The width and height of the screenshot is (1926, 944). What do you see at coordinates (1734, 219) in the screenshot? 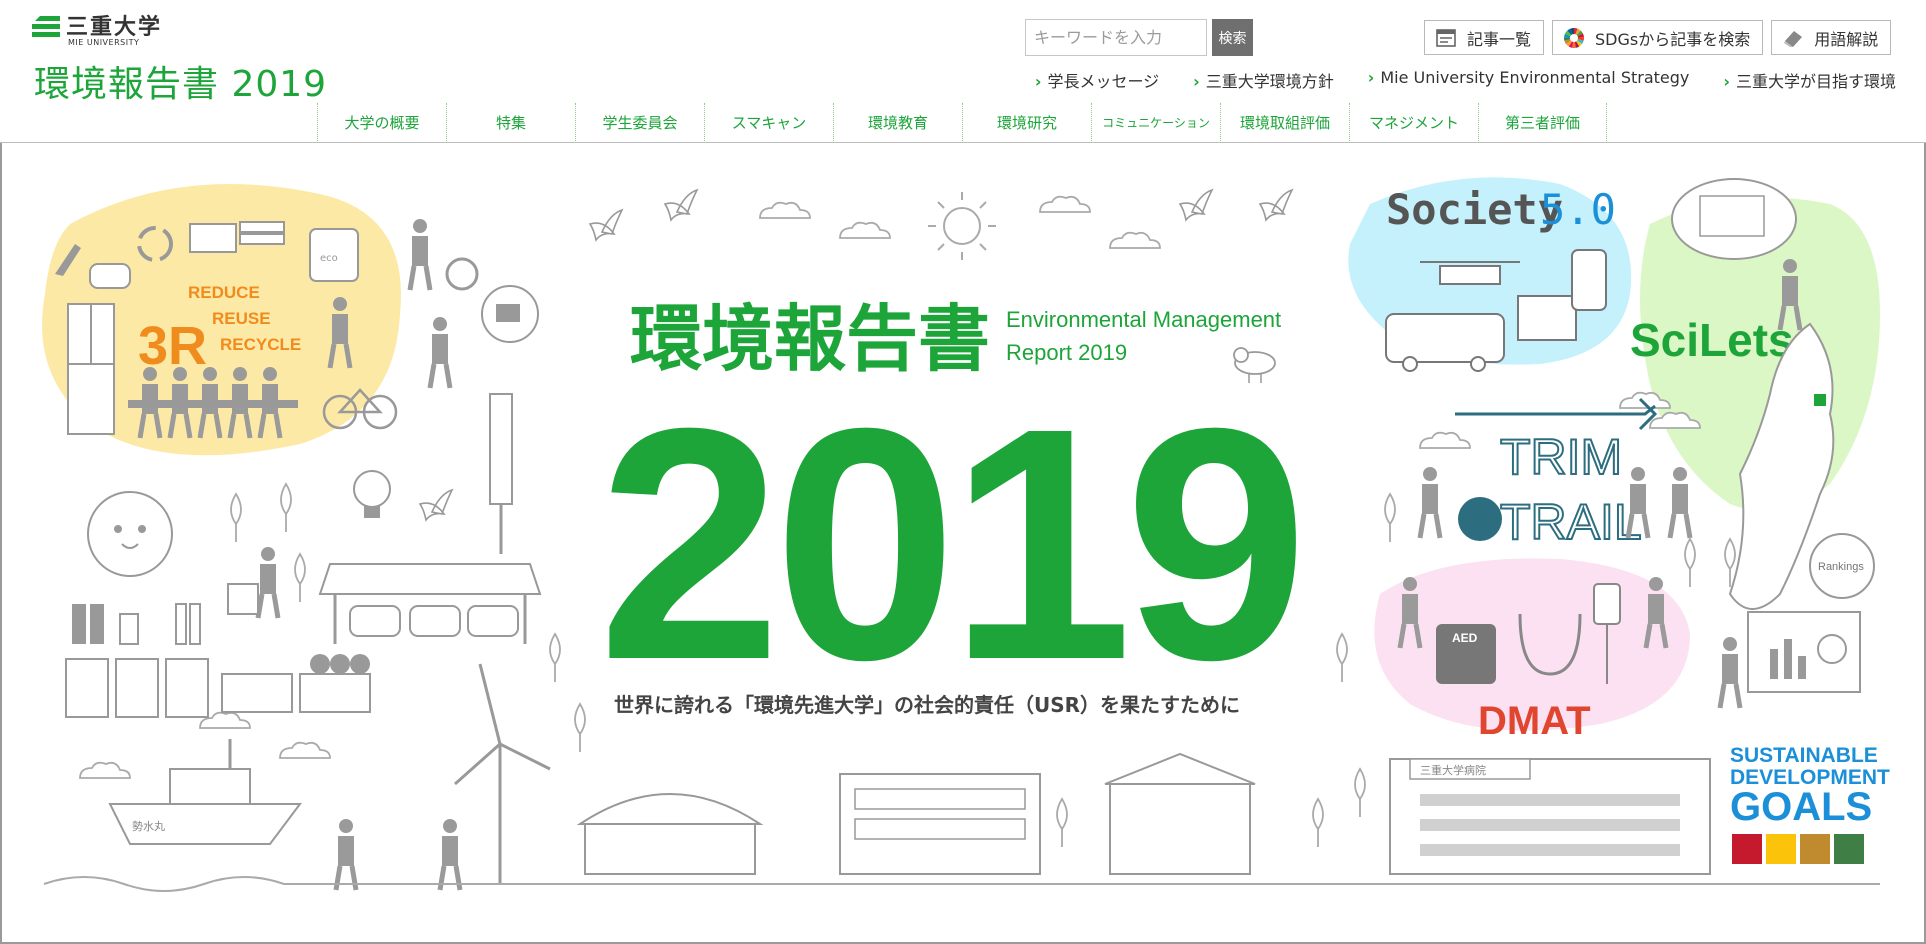
I see `presentation-bubble-icon` at bounding box center [1734, 219].